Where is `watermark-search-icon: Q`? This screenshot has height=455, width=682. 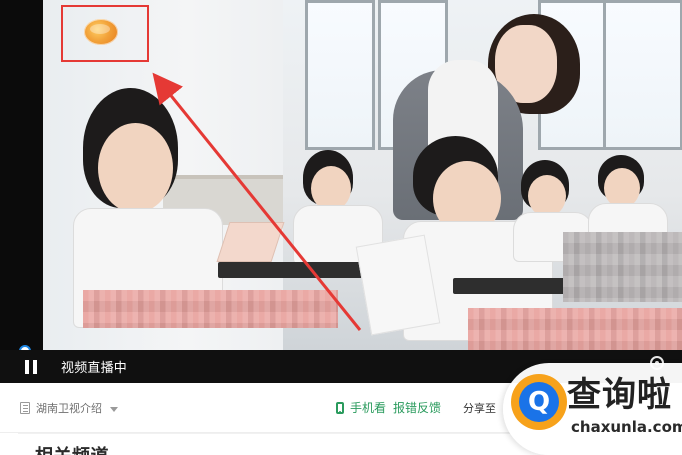
watermark-search-icon: Q is located at coordinates (539, 402).